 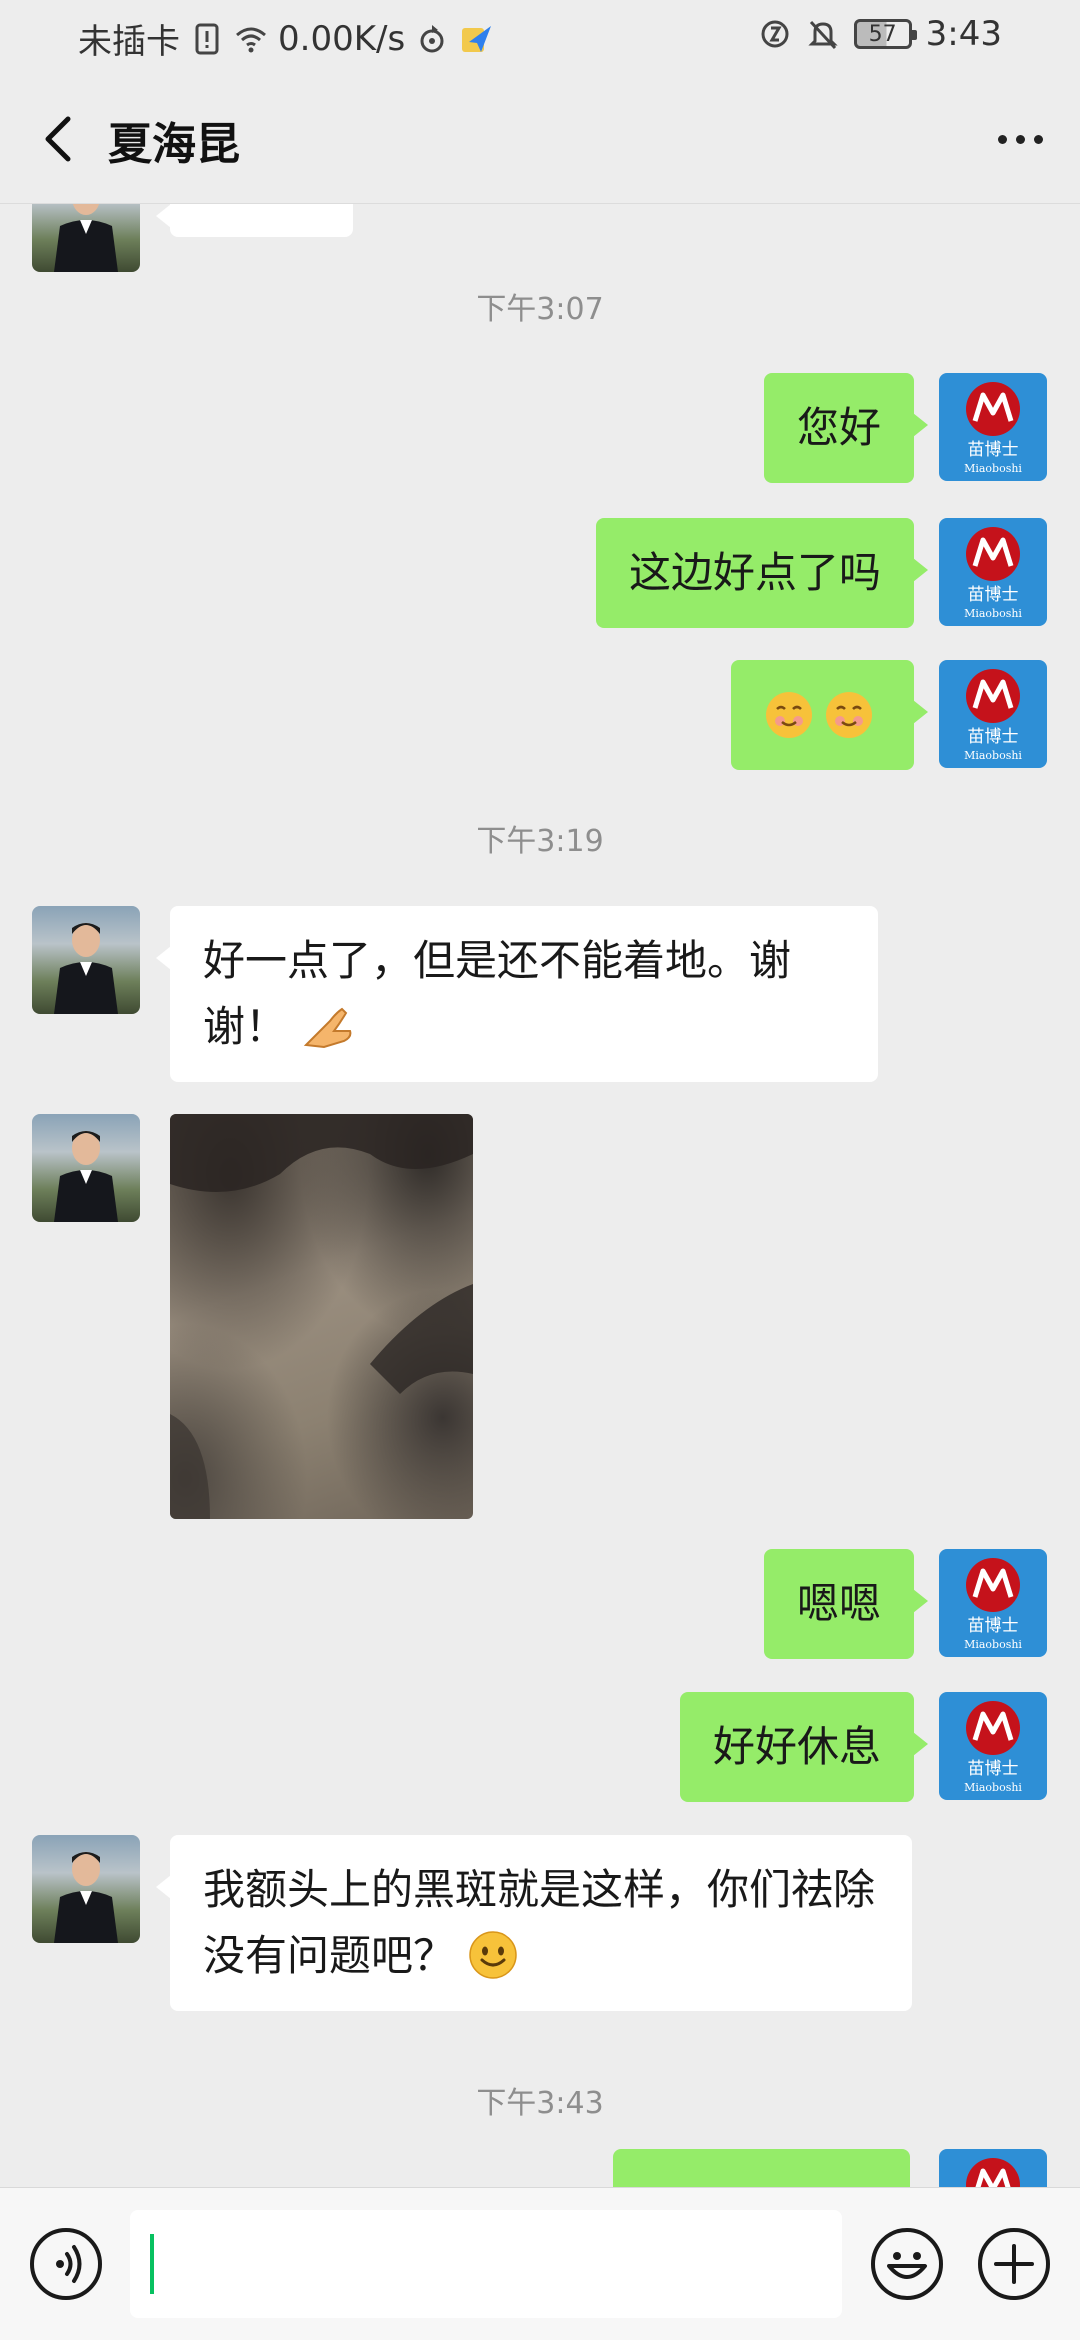 I want to click on message-sent: 您好, so click(x=846, y=428).